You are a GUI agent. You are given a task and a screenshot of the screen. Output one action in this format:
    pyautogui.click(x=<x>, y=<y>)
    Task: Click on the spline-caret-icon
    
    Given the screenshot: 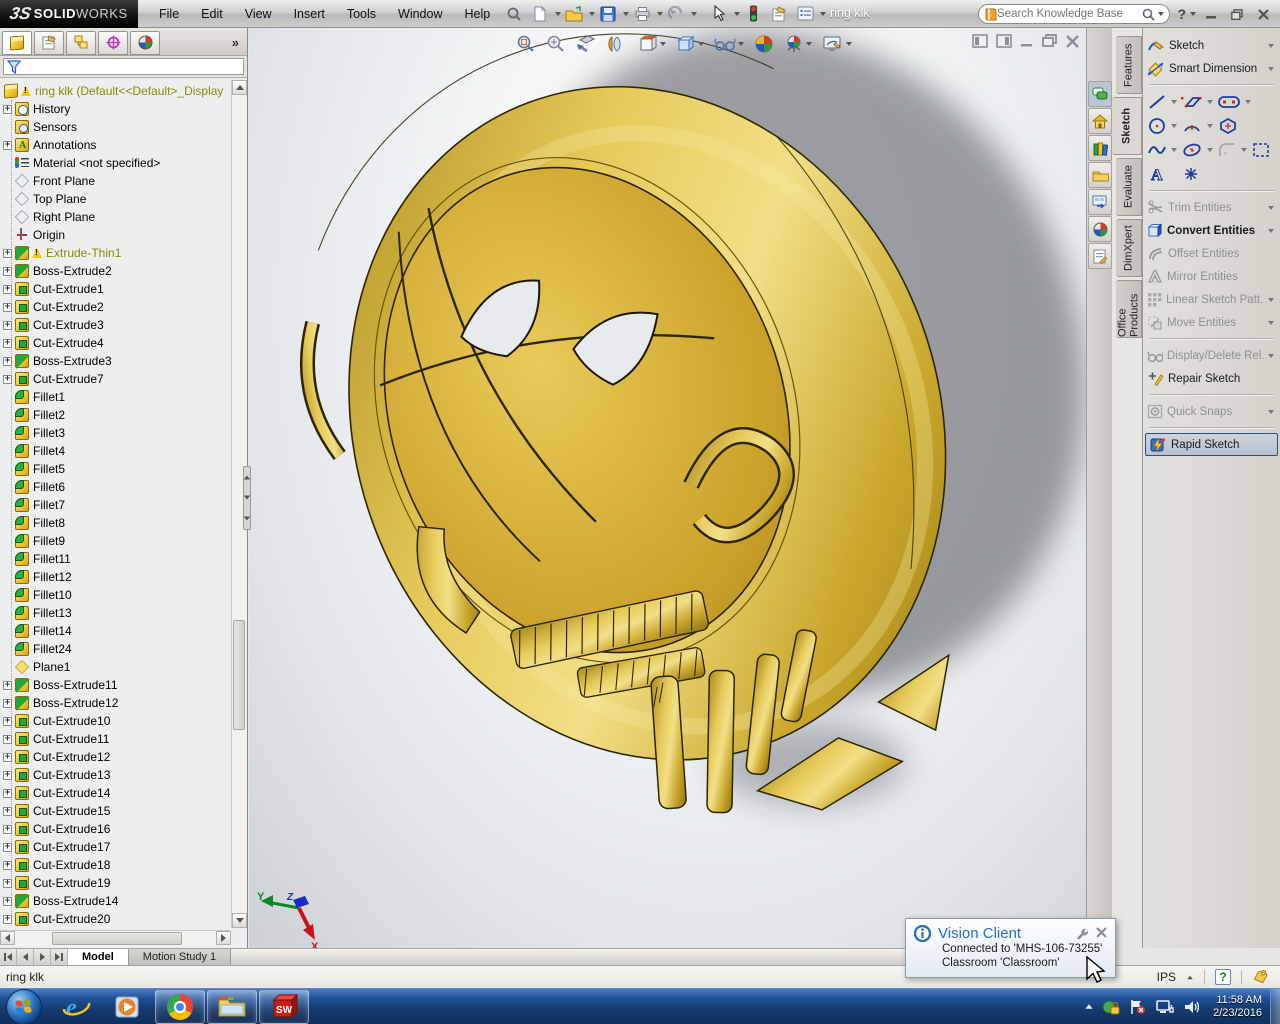 What is the action you would take?
    pyautogui.click(x=1174, y=150)
    